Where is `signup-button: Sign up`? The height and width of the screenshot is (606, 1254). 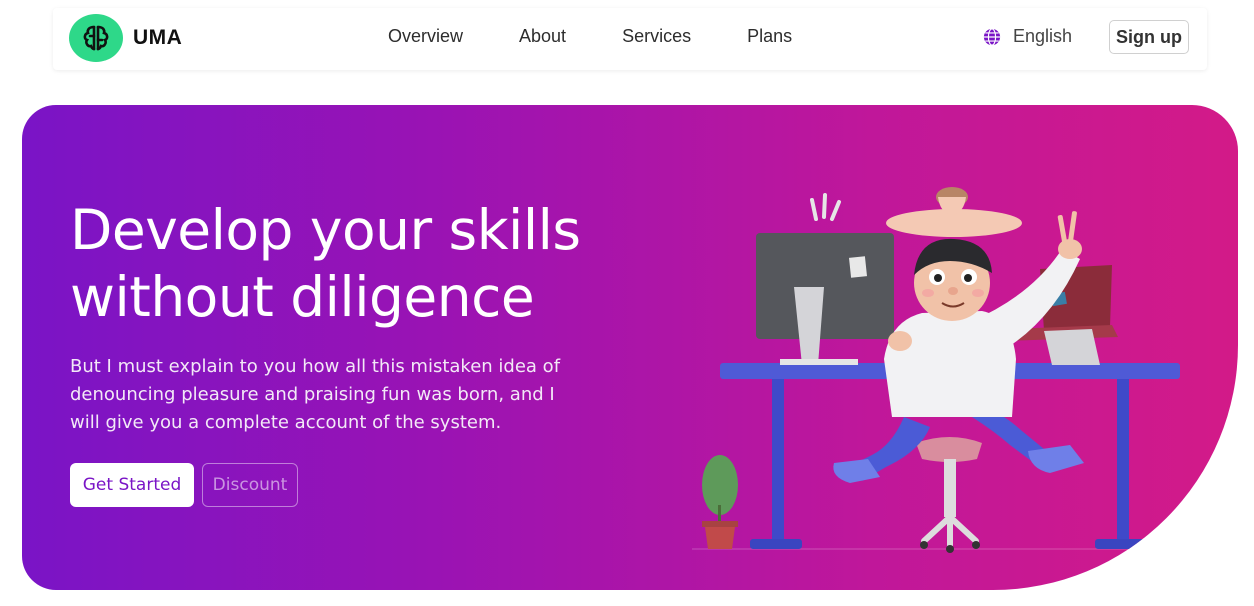 signup-button: Sign up is located at coordinates (1149, 37).